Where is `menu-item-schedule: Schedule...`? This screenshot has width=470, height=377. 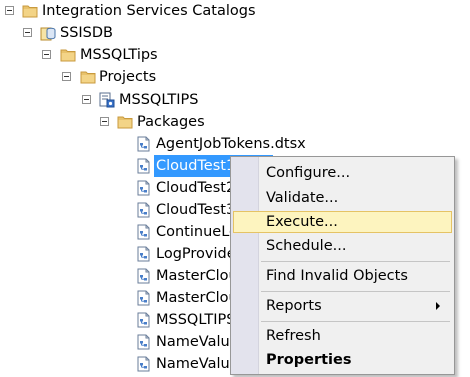 menu-item-schedule: Schedule... is located at coordinates (342, 246).